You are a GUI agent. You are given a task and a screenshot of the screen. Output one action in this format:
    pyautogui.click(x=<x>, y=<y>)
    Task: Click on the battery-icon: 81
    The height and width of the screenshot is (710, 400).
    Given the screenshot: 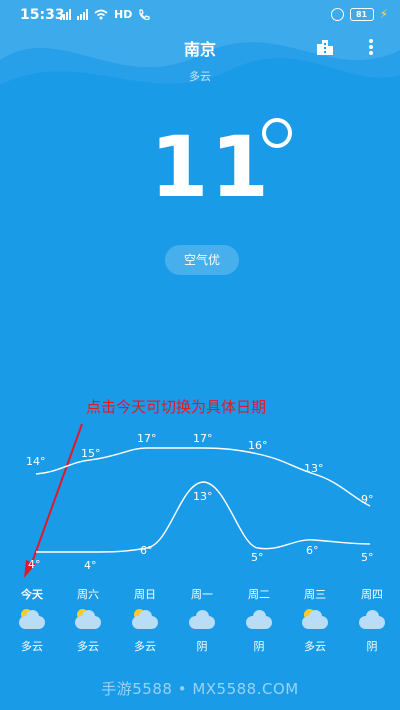 What is the action you would take?
    pyautogui.click(x=361, y=14)
    